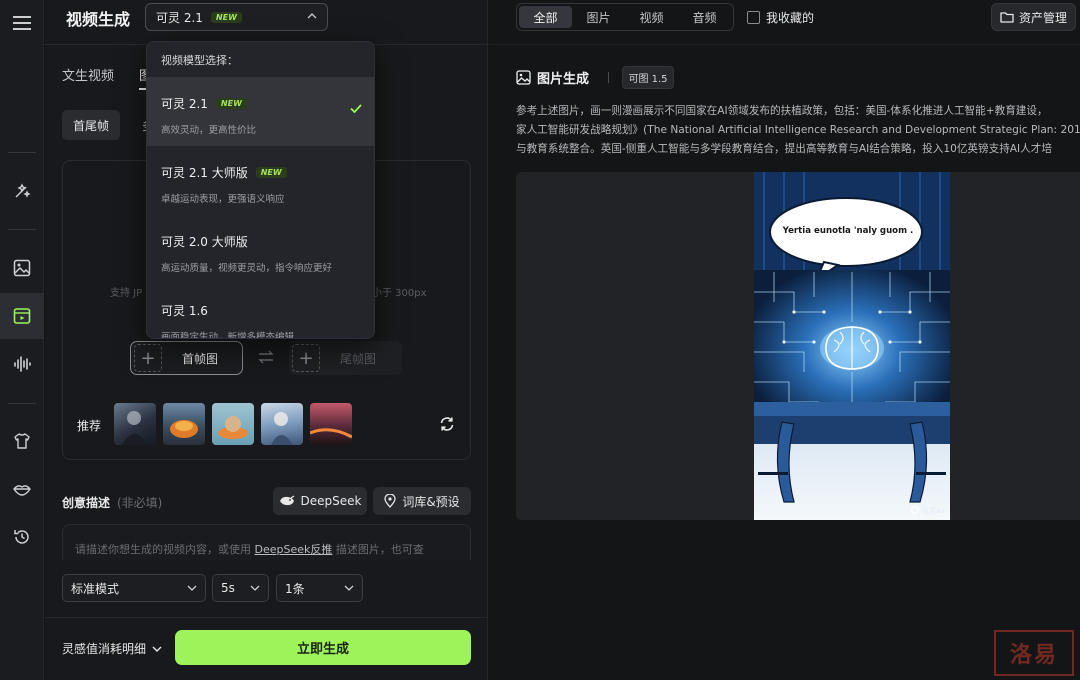 The width and height of the screenshot is (1080, 680). I want to click on deepseek-button: DeepSeek, so click(320, 501).